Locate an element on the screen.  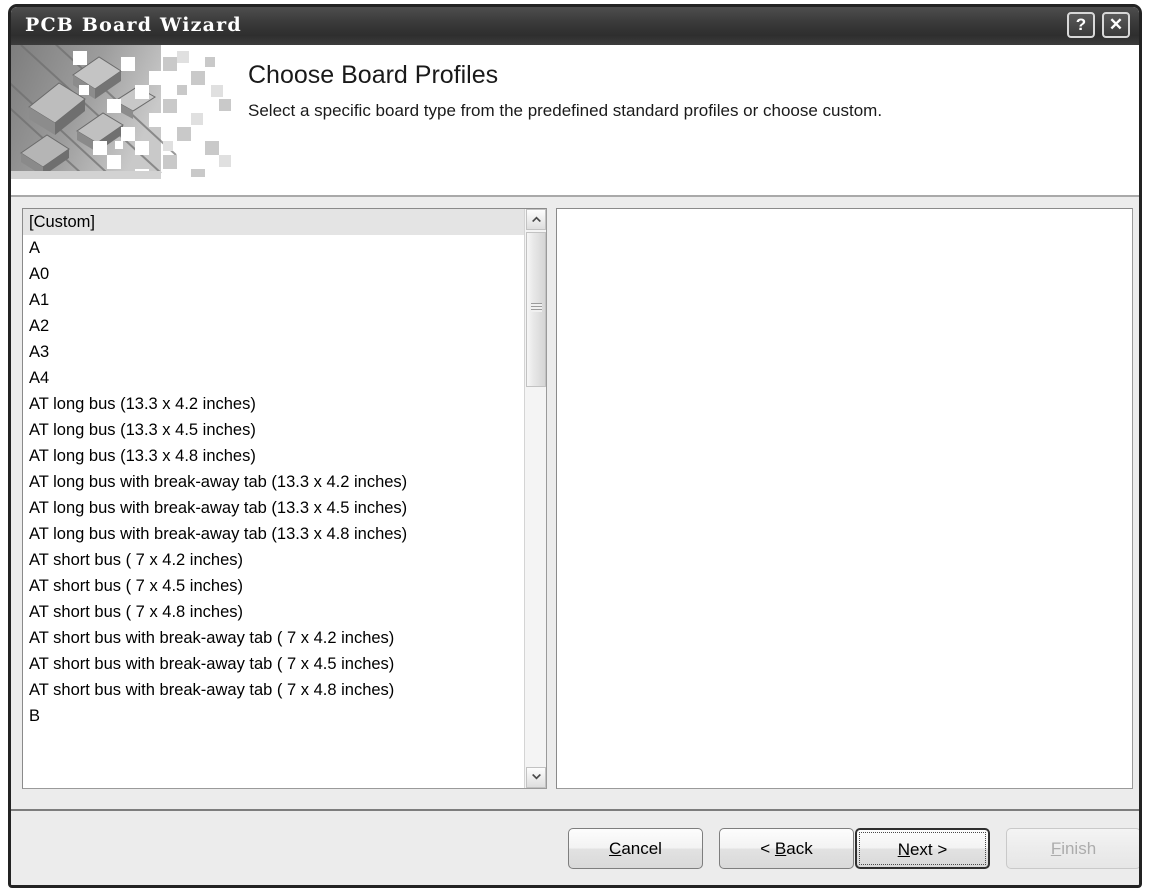
list-item: A is located at coordinates (273, 248).